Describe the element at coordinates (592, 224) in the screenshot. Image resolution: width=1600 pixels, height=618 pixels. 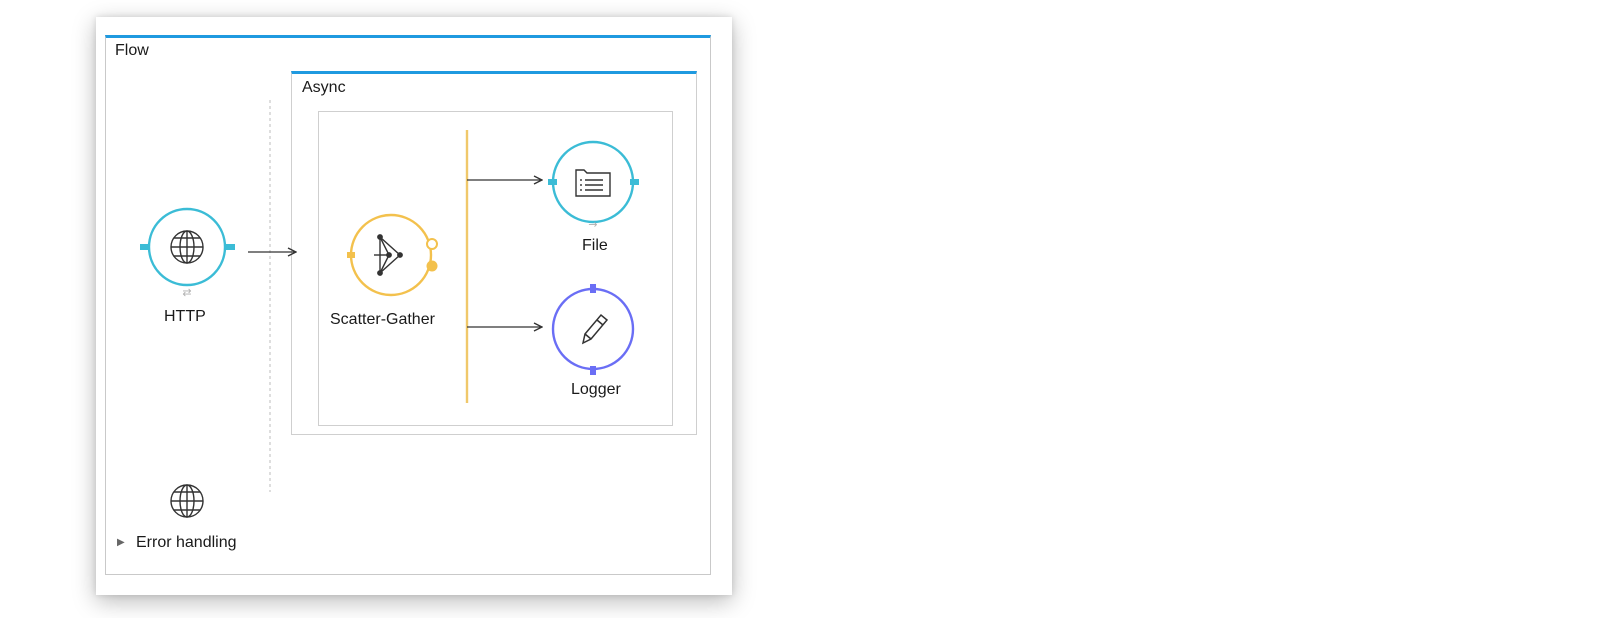
I see `file-direction-icon: →` at that location.